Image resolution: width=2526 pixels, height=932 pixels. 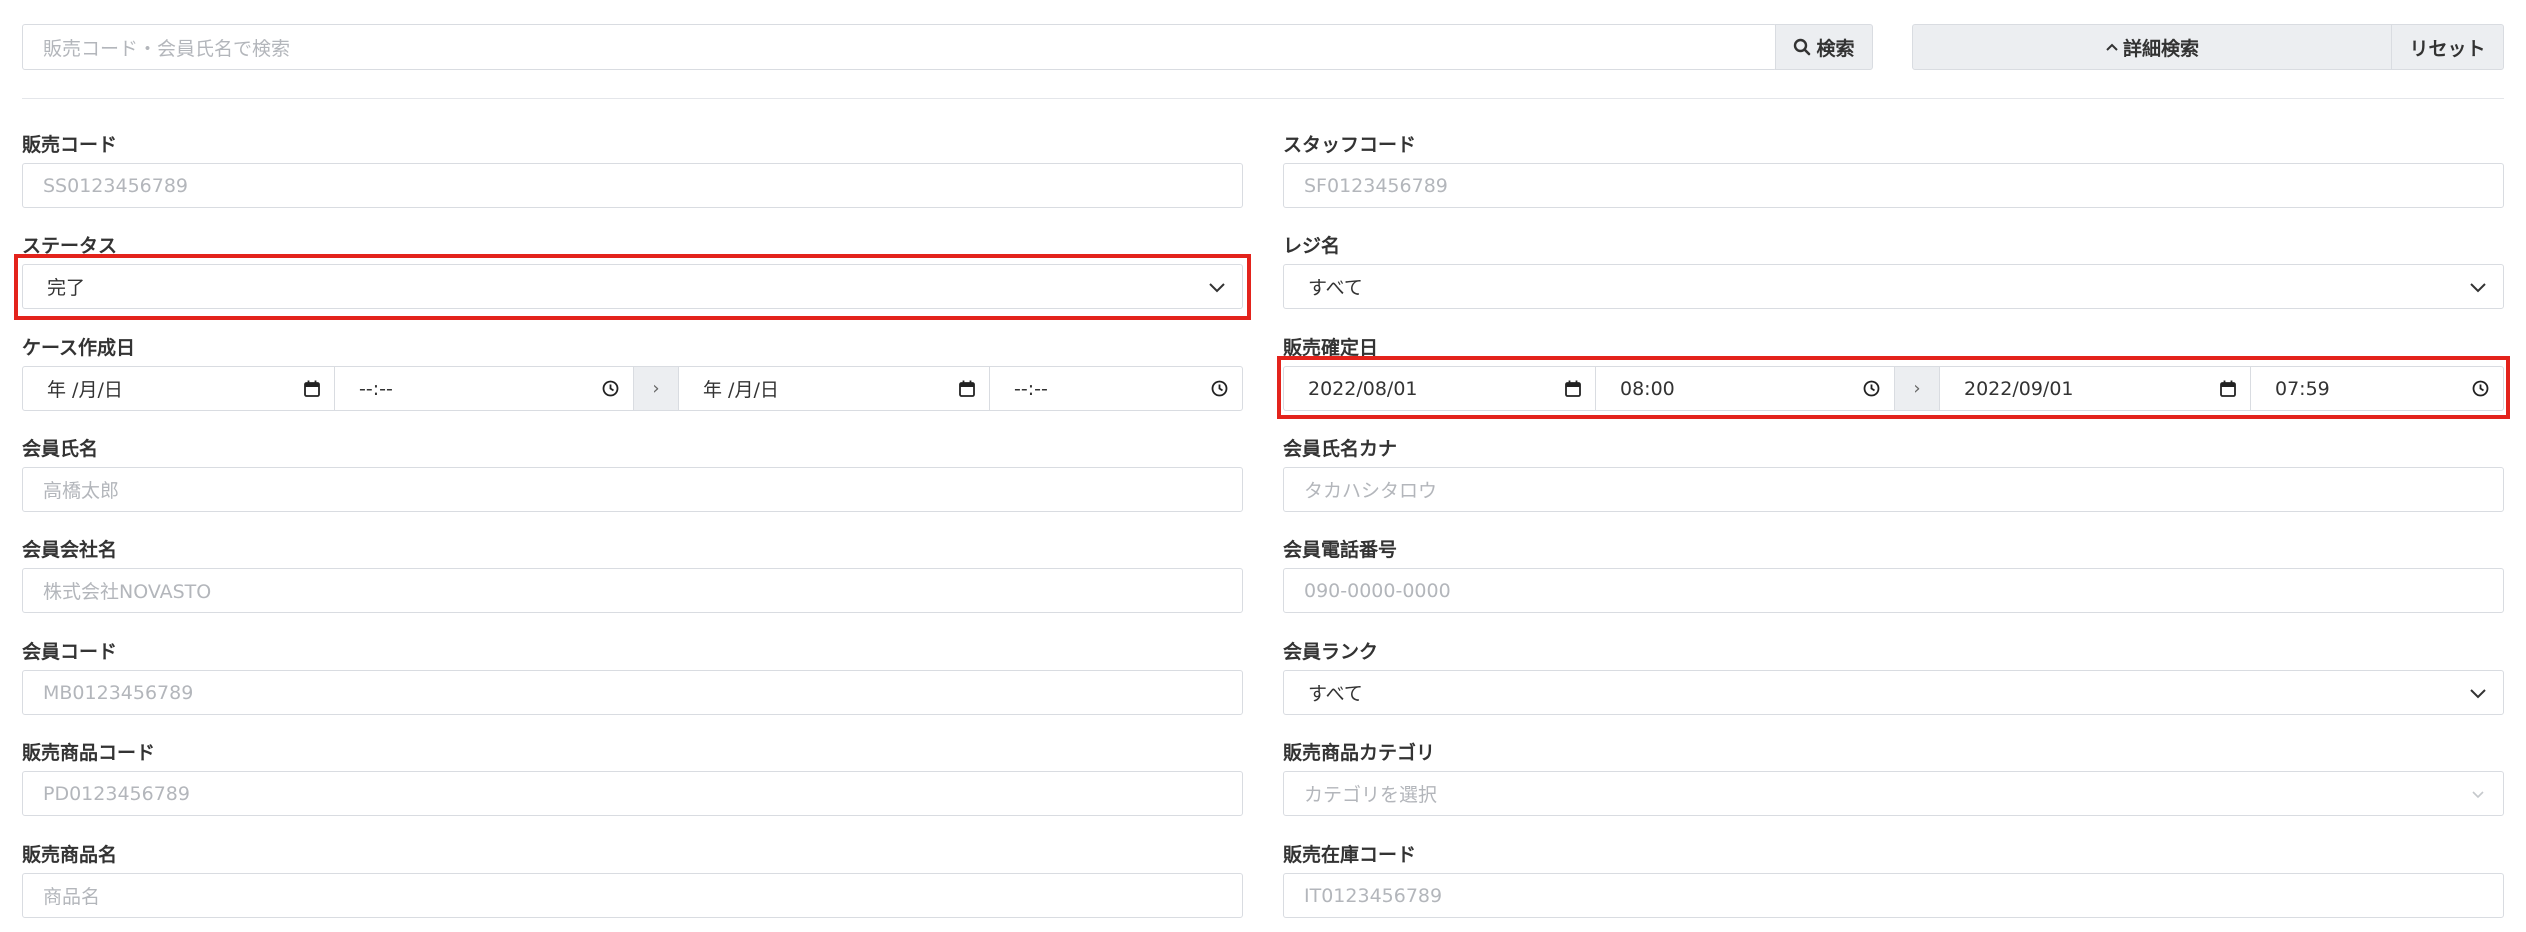 What do you see at coordinates (70, 145) in the screenshot?
I see `sales-code-label: 販売コード` at bounding box center [70, 145].